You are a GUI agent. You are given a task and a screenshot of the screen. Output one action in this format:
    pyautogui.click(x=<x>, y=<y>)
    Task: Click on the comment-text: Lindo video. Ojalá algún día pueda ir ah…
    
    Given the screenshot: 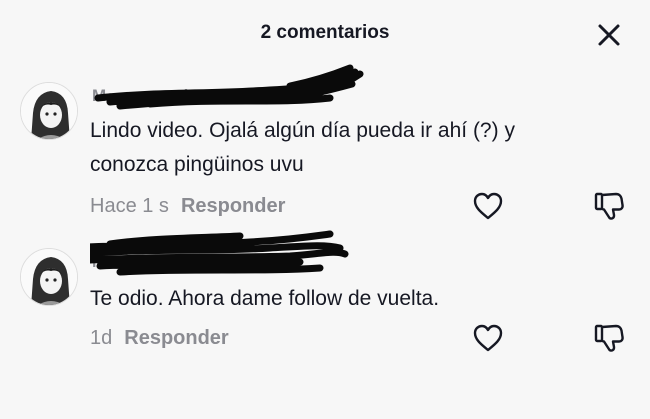 What is the action you would take?
    pyautogui.click(x=302, y=147)
    